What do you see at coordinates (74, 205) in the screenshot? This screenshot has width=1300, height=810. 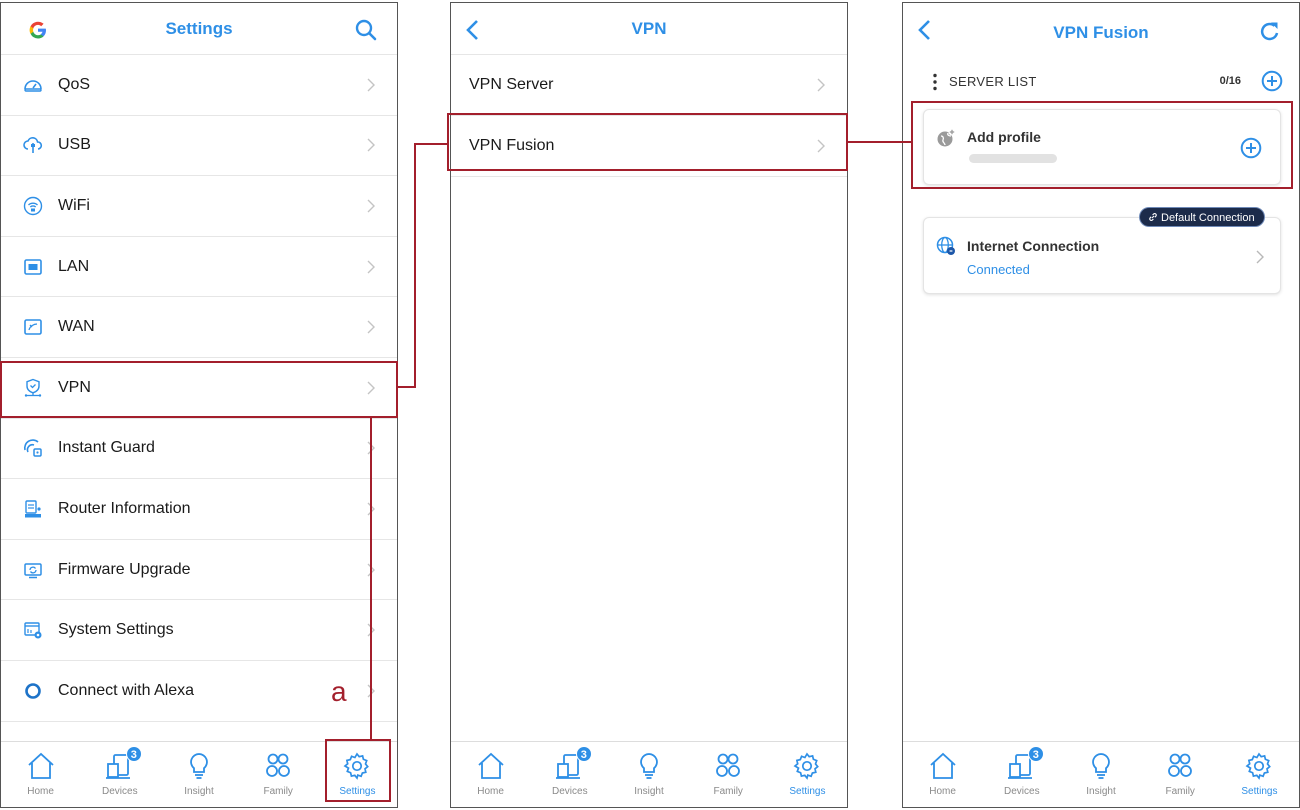 I see `settings-item-label: WiFi` at bounding box center [74, 205].